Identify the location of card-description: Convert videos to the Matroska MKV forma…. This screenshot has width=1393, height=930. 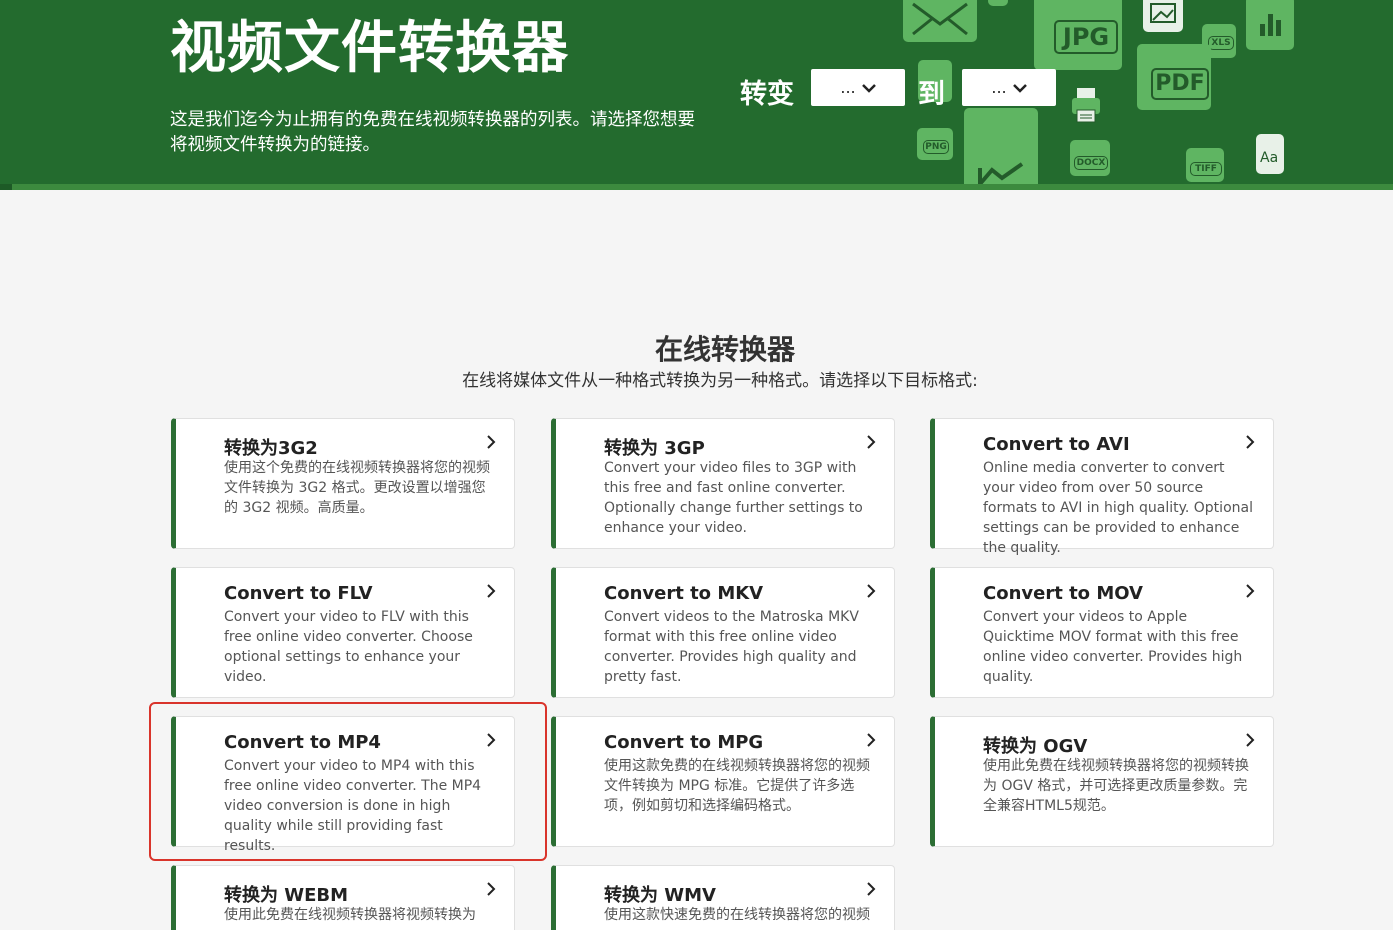
(731, 647).